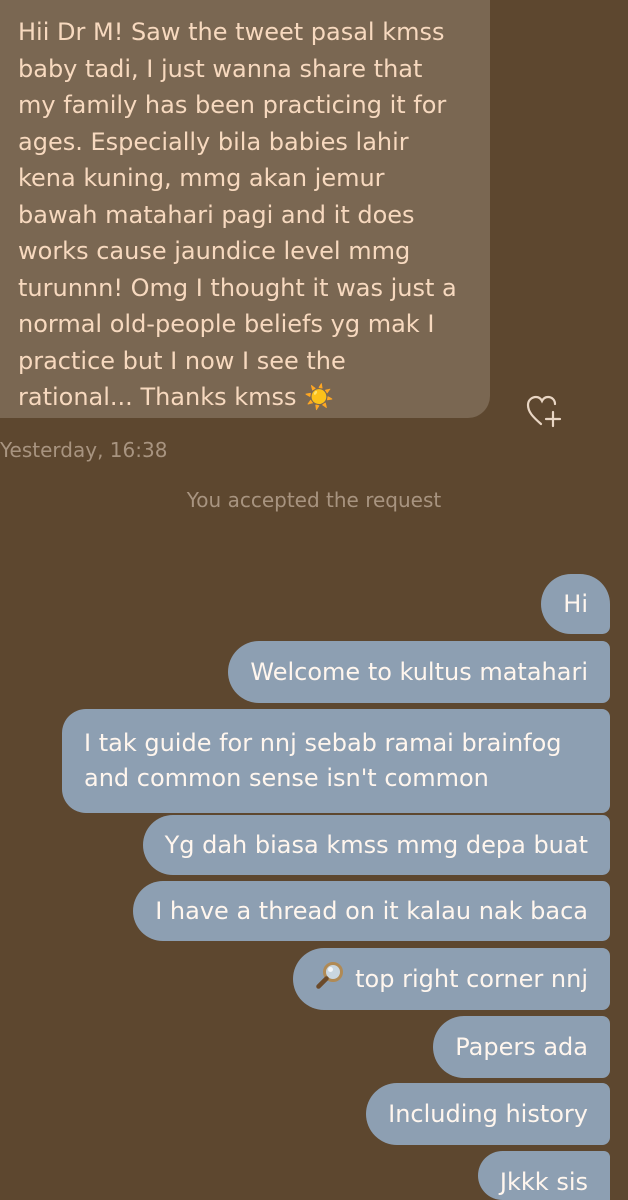 The height and width of the screenshot is (1200, 628). What do you see at coordinates (231, 32) in the screenshot?
I see `incoming-line: Hii Dr M! Saw the tweet pasal kmss` at bounding box center [231, 32].